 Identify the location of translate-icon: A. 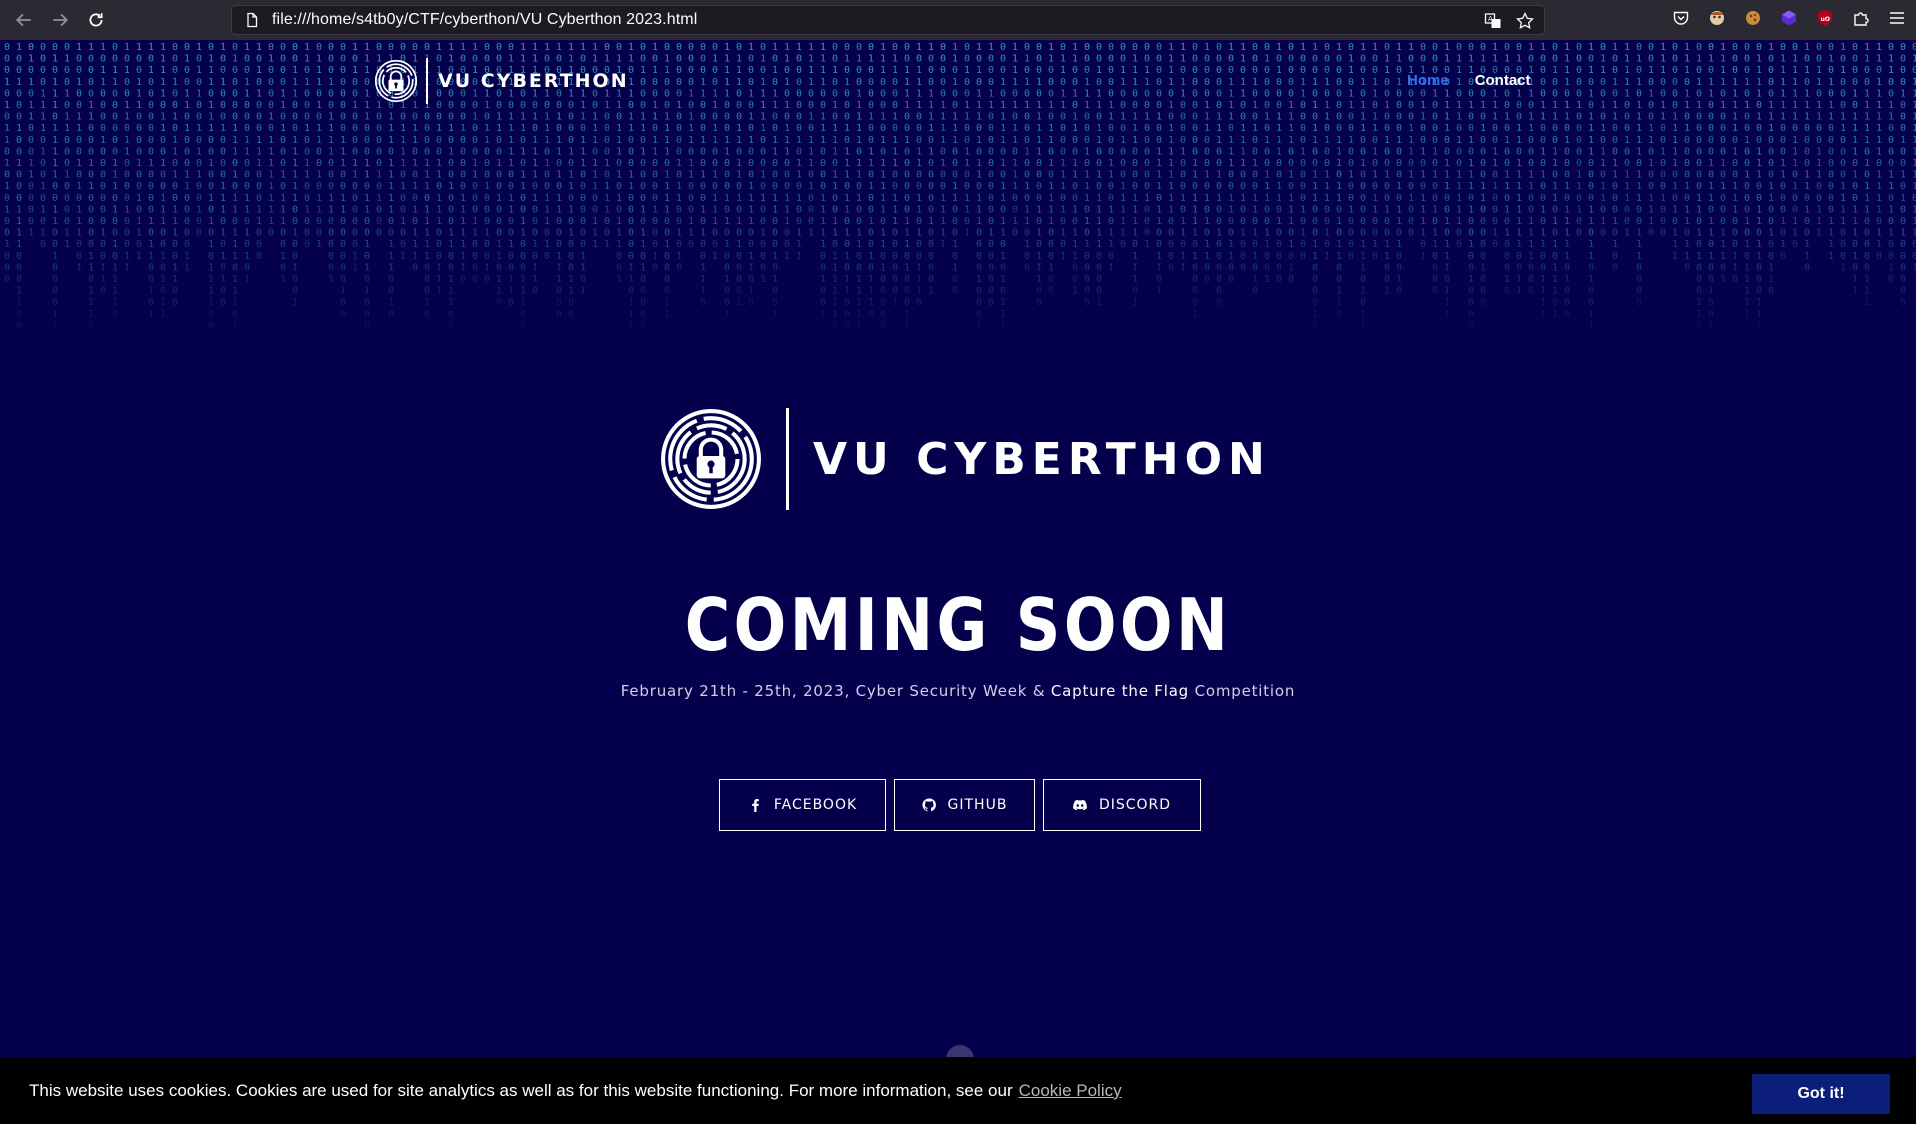
(1493, 21).